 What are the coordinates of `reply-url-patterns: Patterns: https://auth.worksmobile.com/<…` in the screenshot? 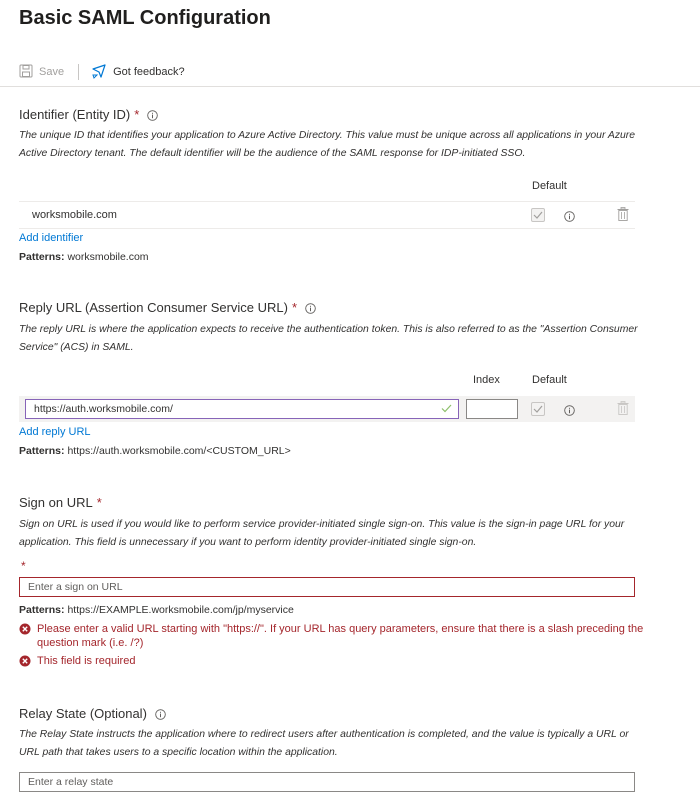 It's located at (155, 451).